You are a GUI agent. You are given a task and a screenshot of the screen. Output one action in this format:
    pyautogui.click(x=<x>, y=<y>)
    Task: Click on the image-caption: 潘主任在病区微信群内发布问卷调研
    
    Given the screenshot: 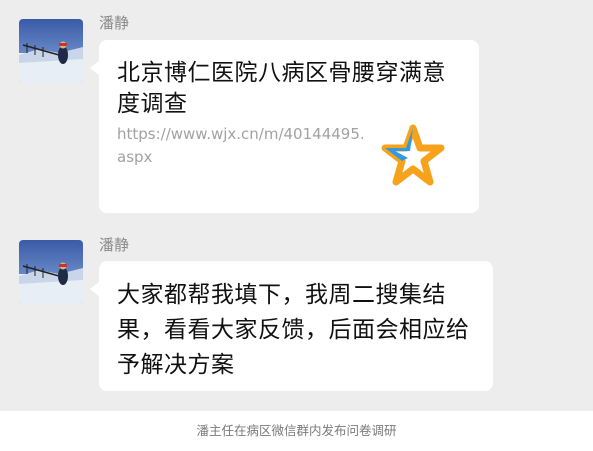 What is the action you would take?
    pyautogui.click(x=296, y=430)
    